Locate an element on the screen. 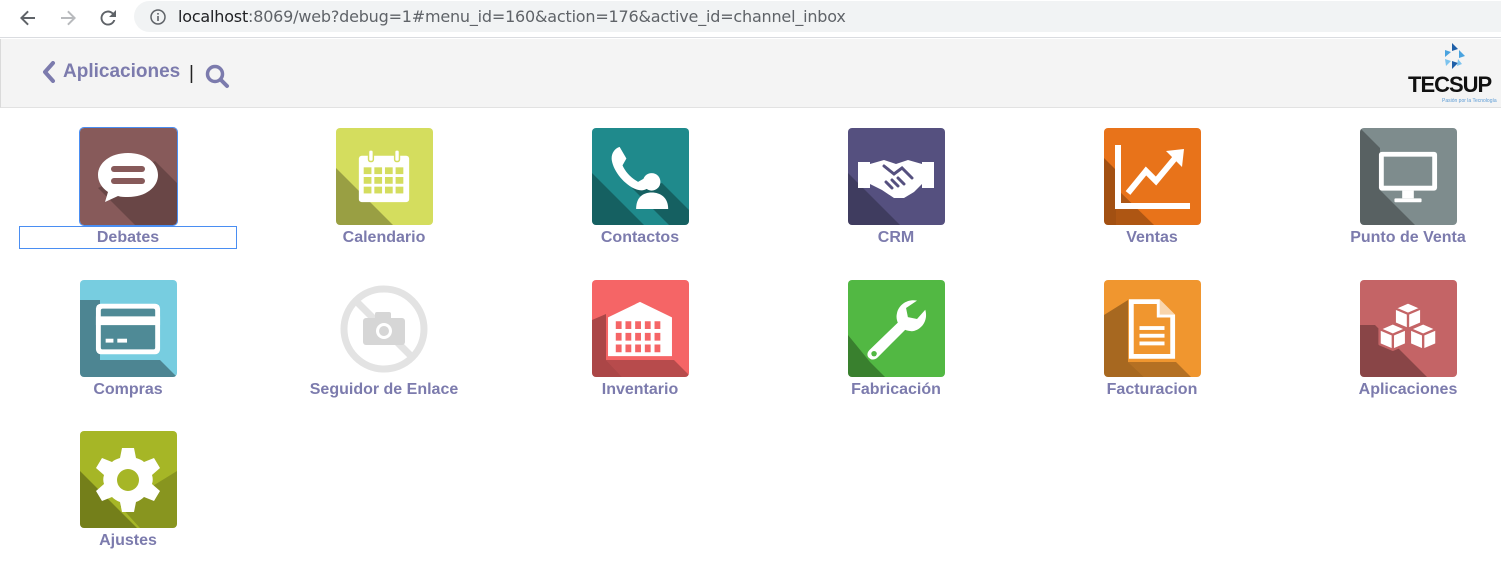 The width and height of the screenshot is (1501, 587). app-calendario: Calendario is located at coordinates (384, 192).